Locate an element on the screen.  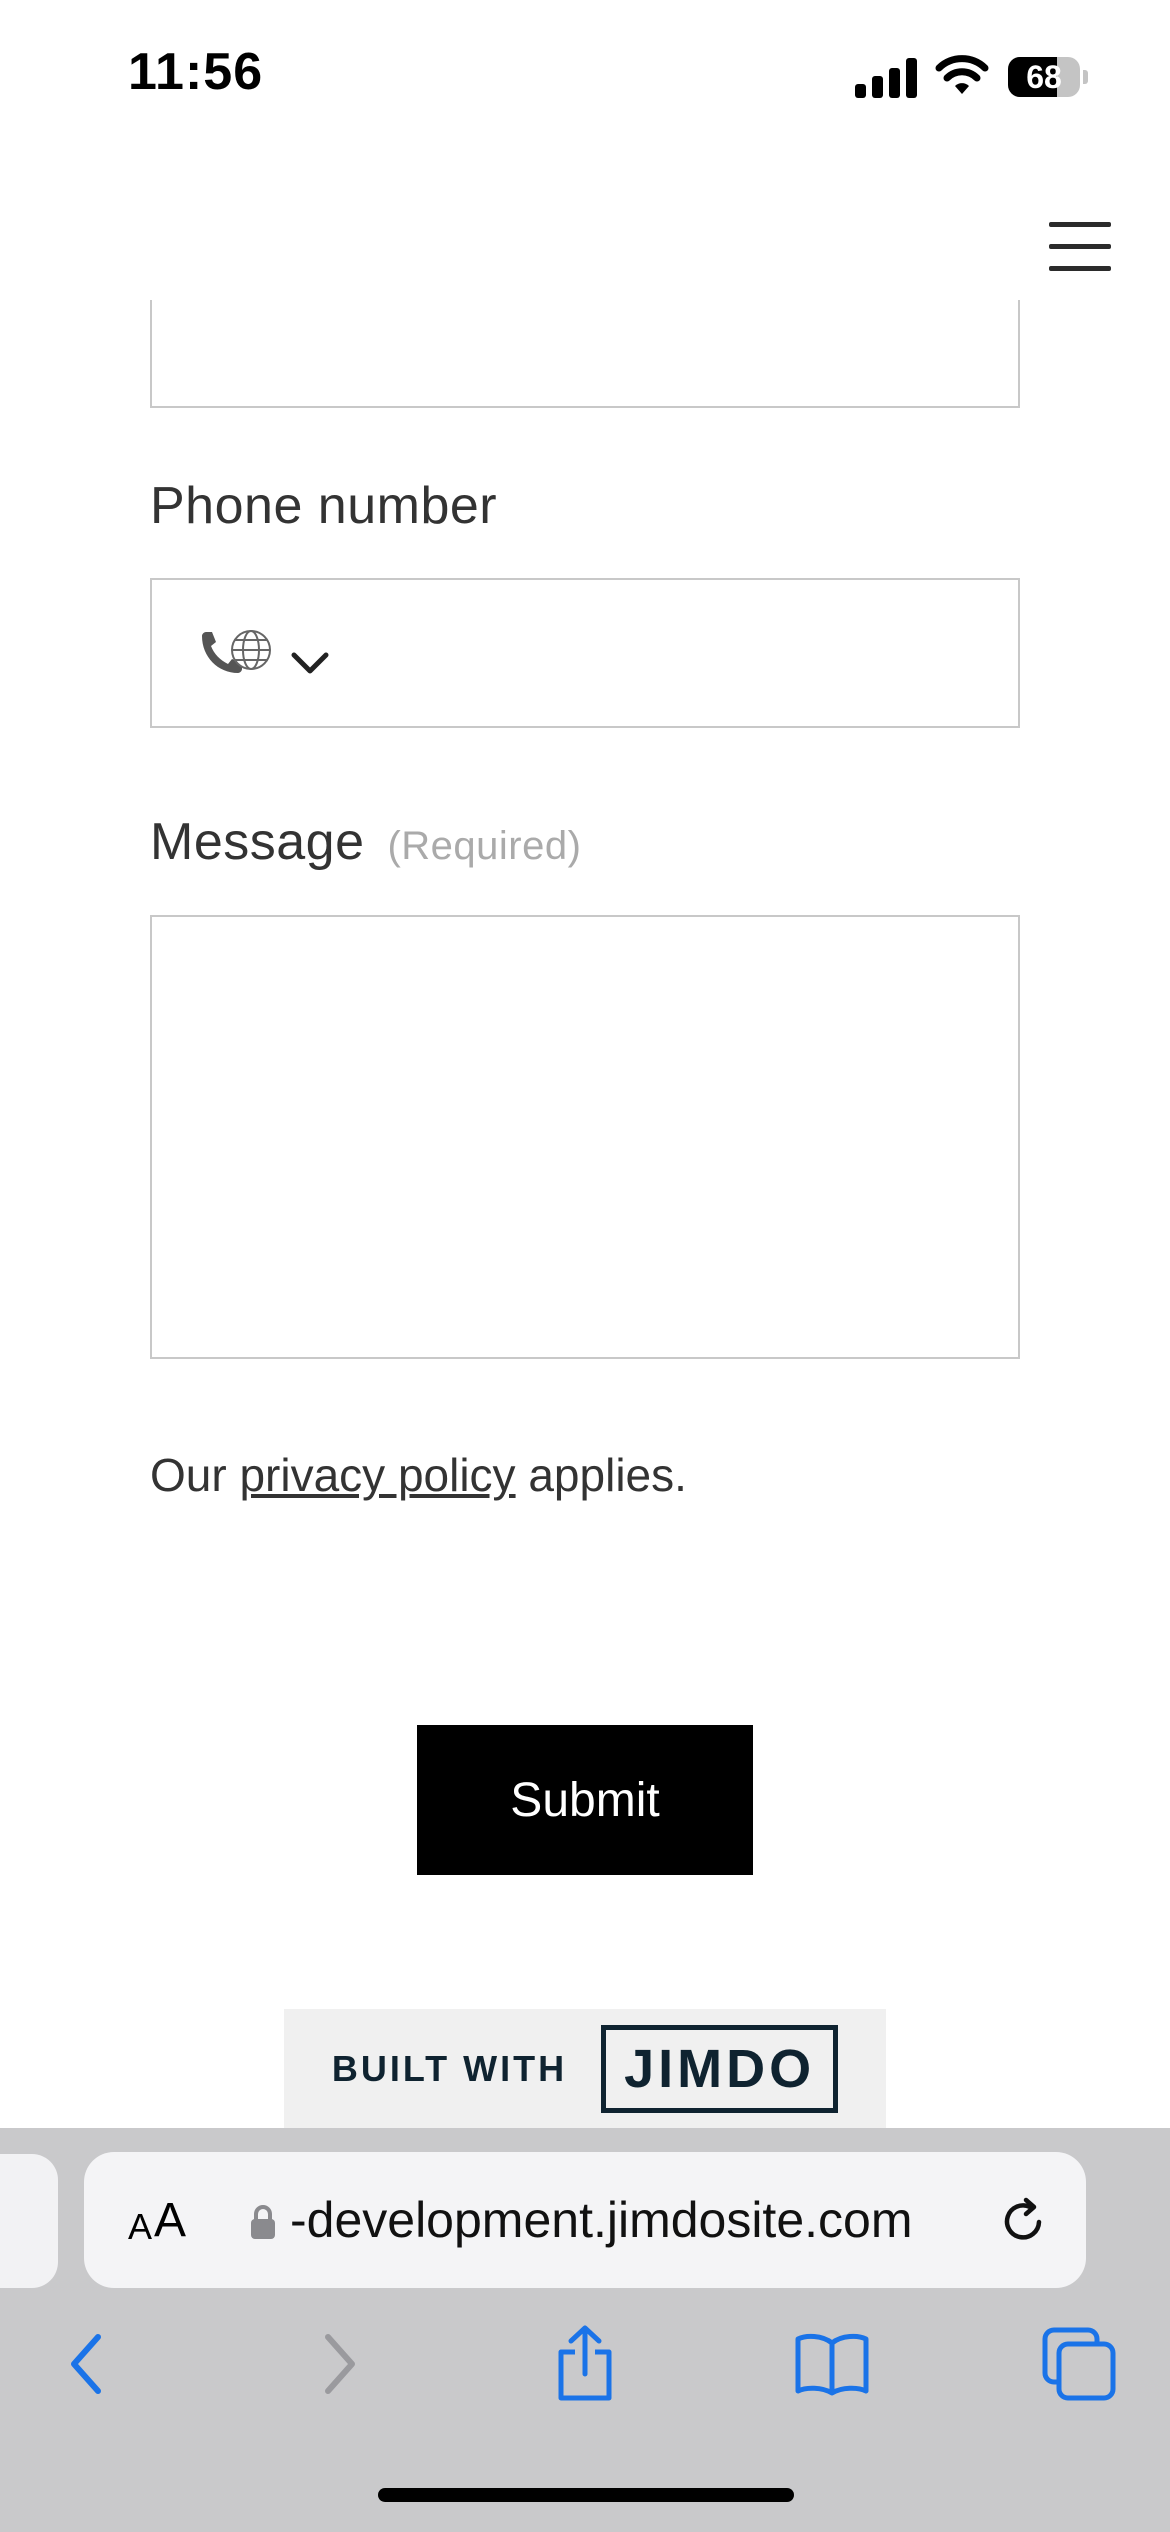
bookmarks-icon is located at coordinates (832, 2364).